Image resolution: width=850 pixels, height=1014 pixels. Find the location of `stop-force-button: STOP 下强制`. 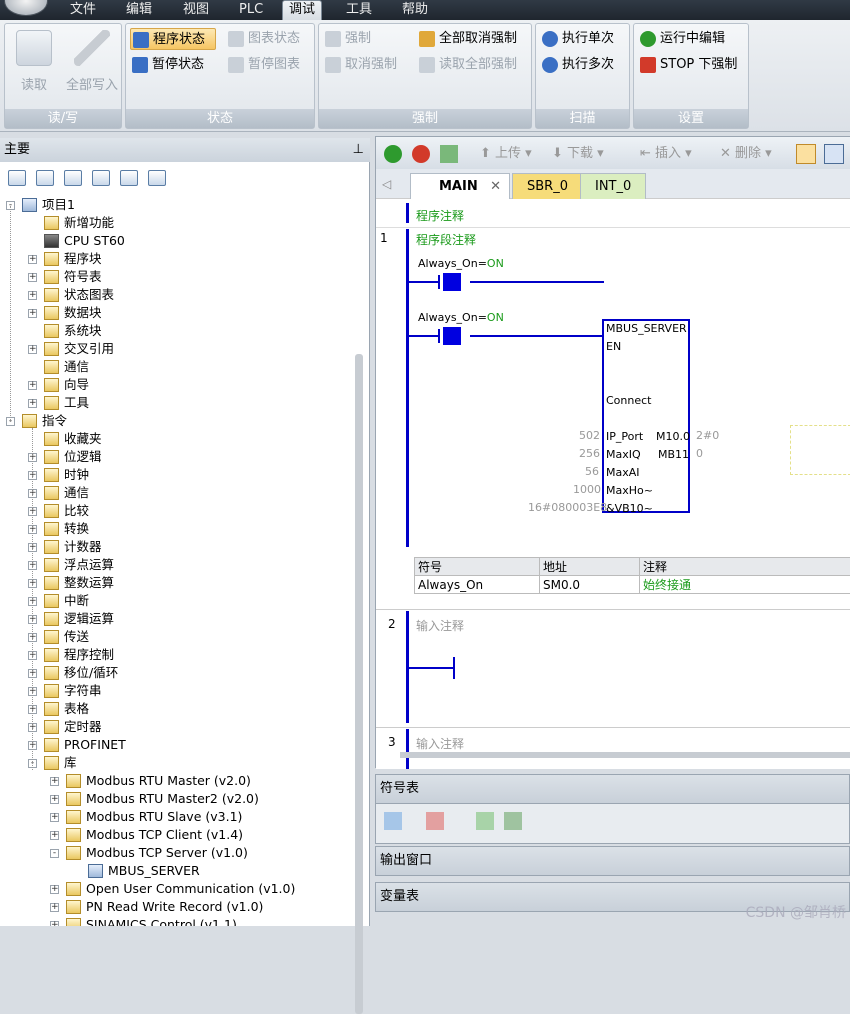

stop-force-button: STOP 下强制 is located at coordinates (687, 65).